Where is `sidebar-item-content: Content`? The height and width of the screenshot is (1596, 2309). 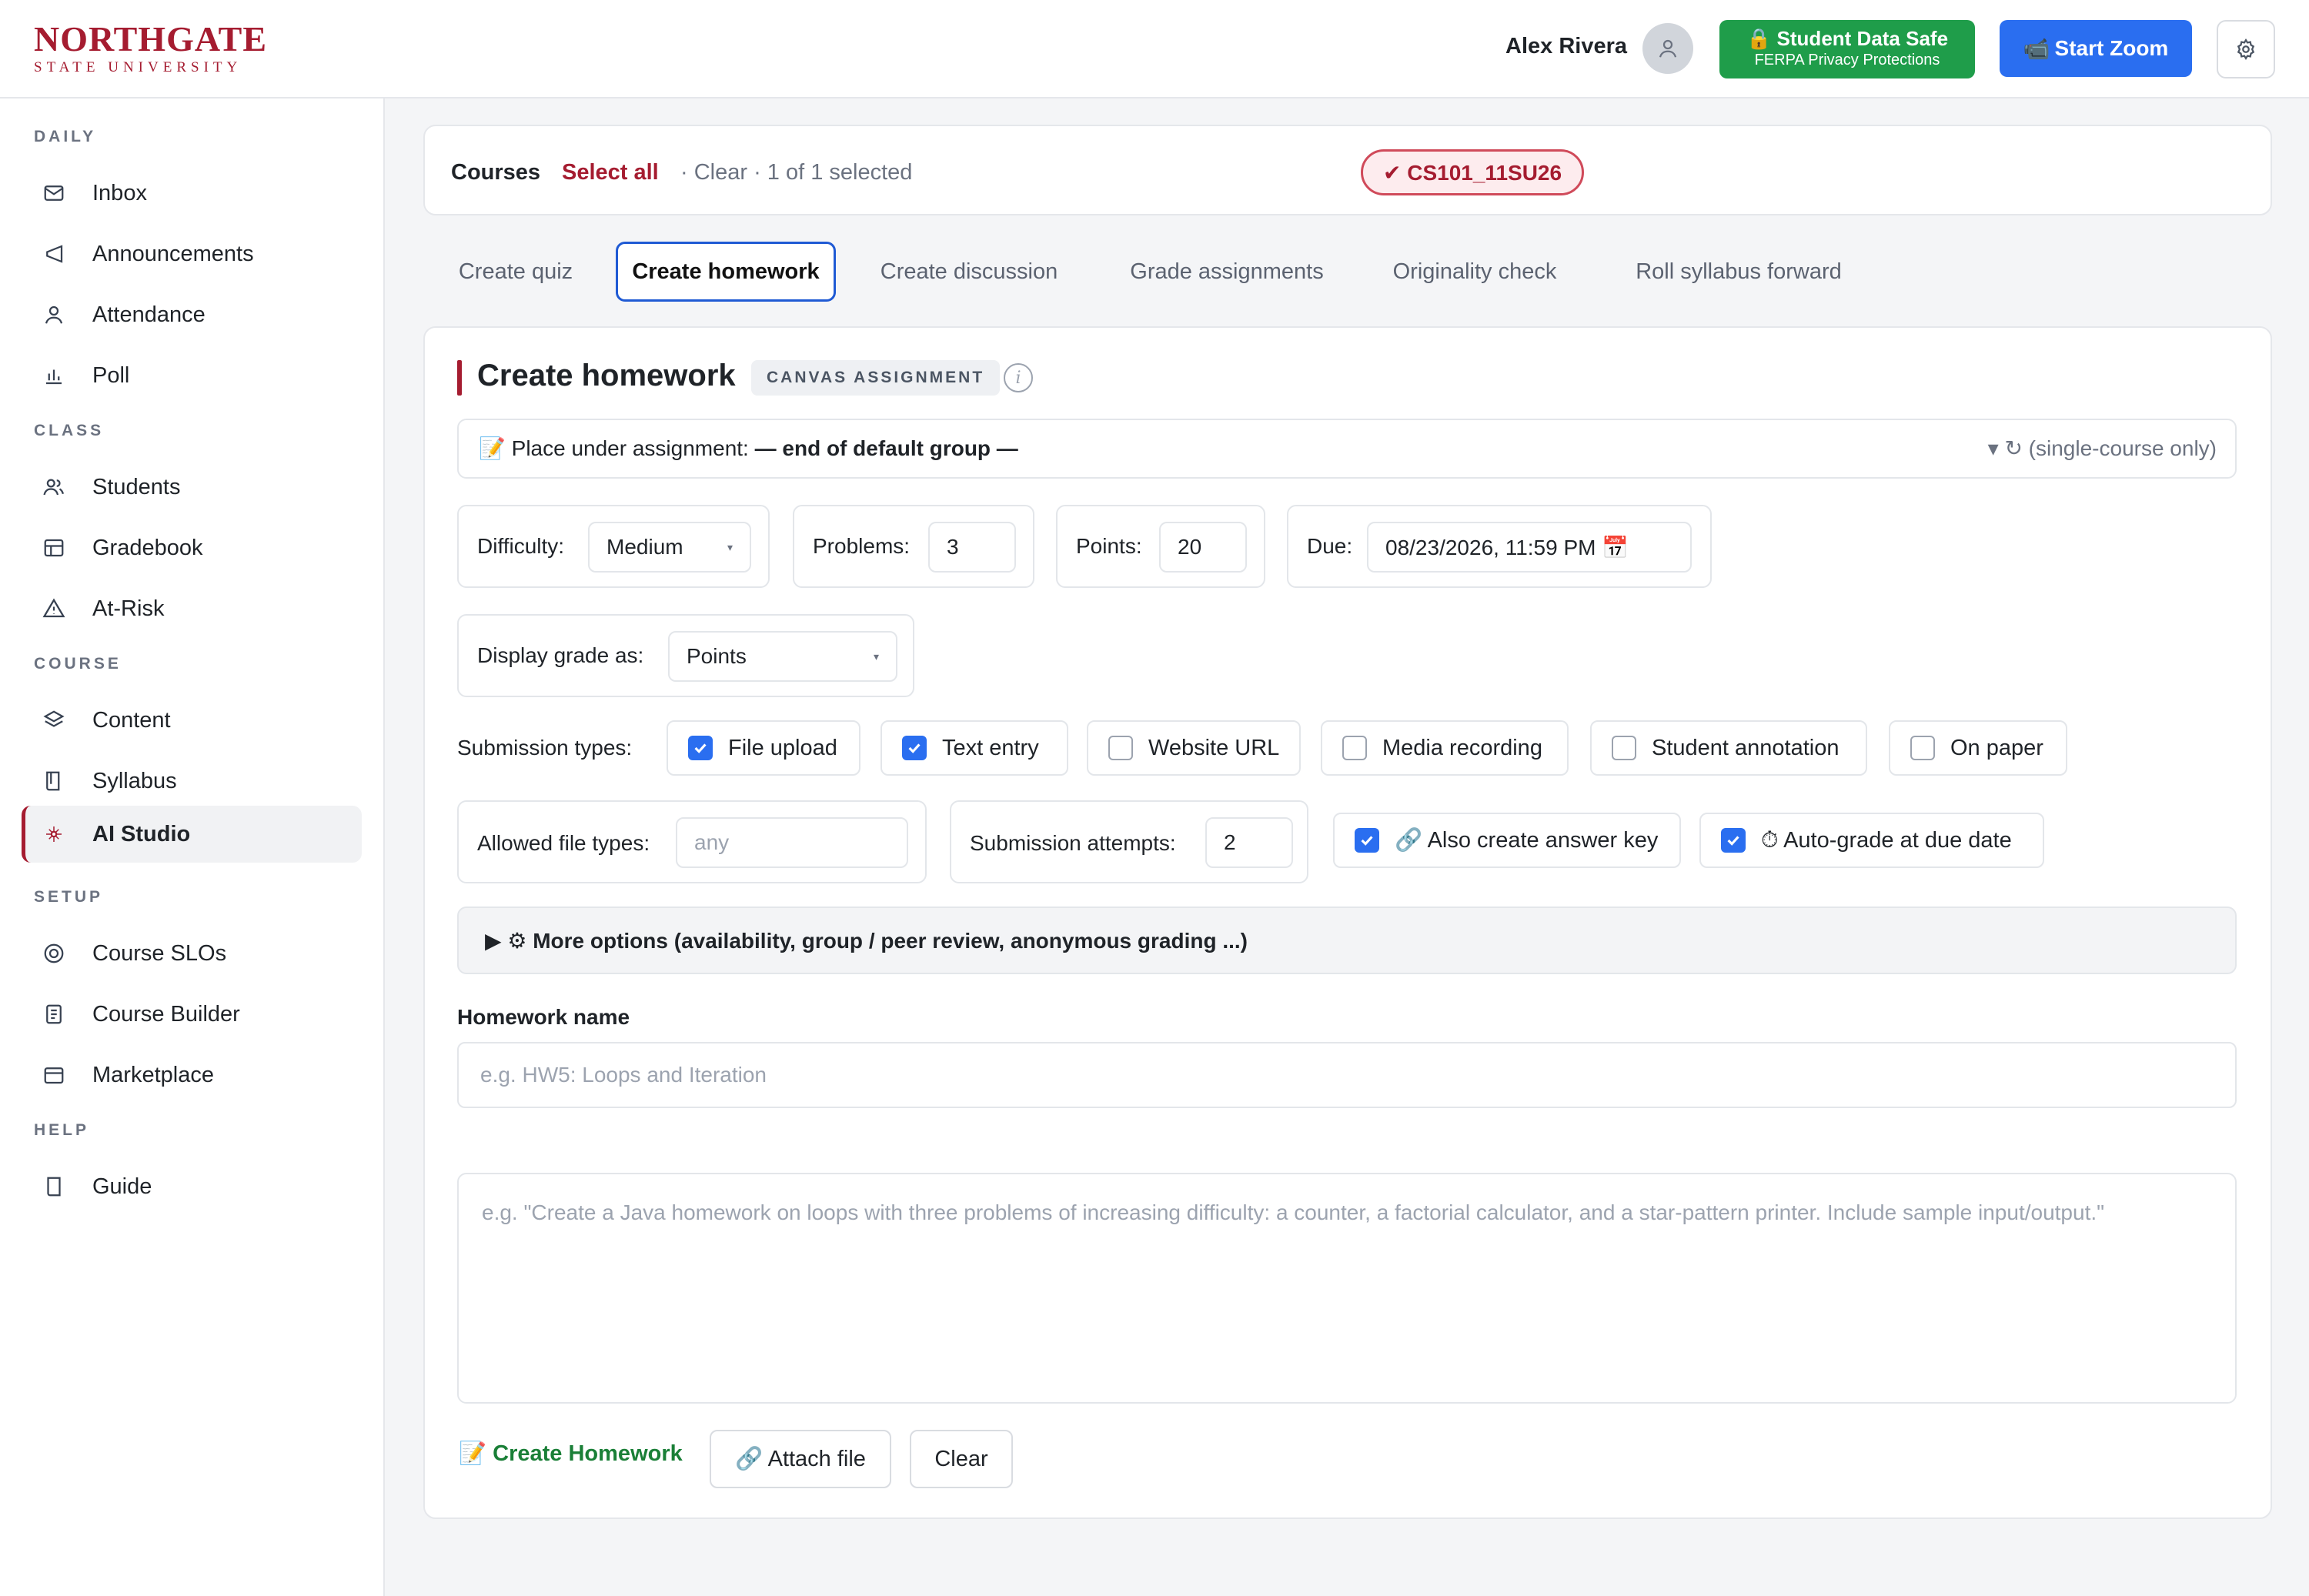 sidebar-item-content: Content is located at coordinates (192, 720).